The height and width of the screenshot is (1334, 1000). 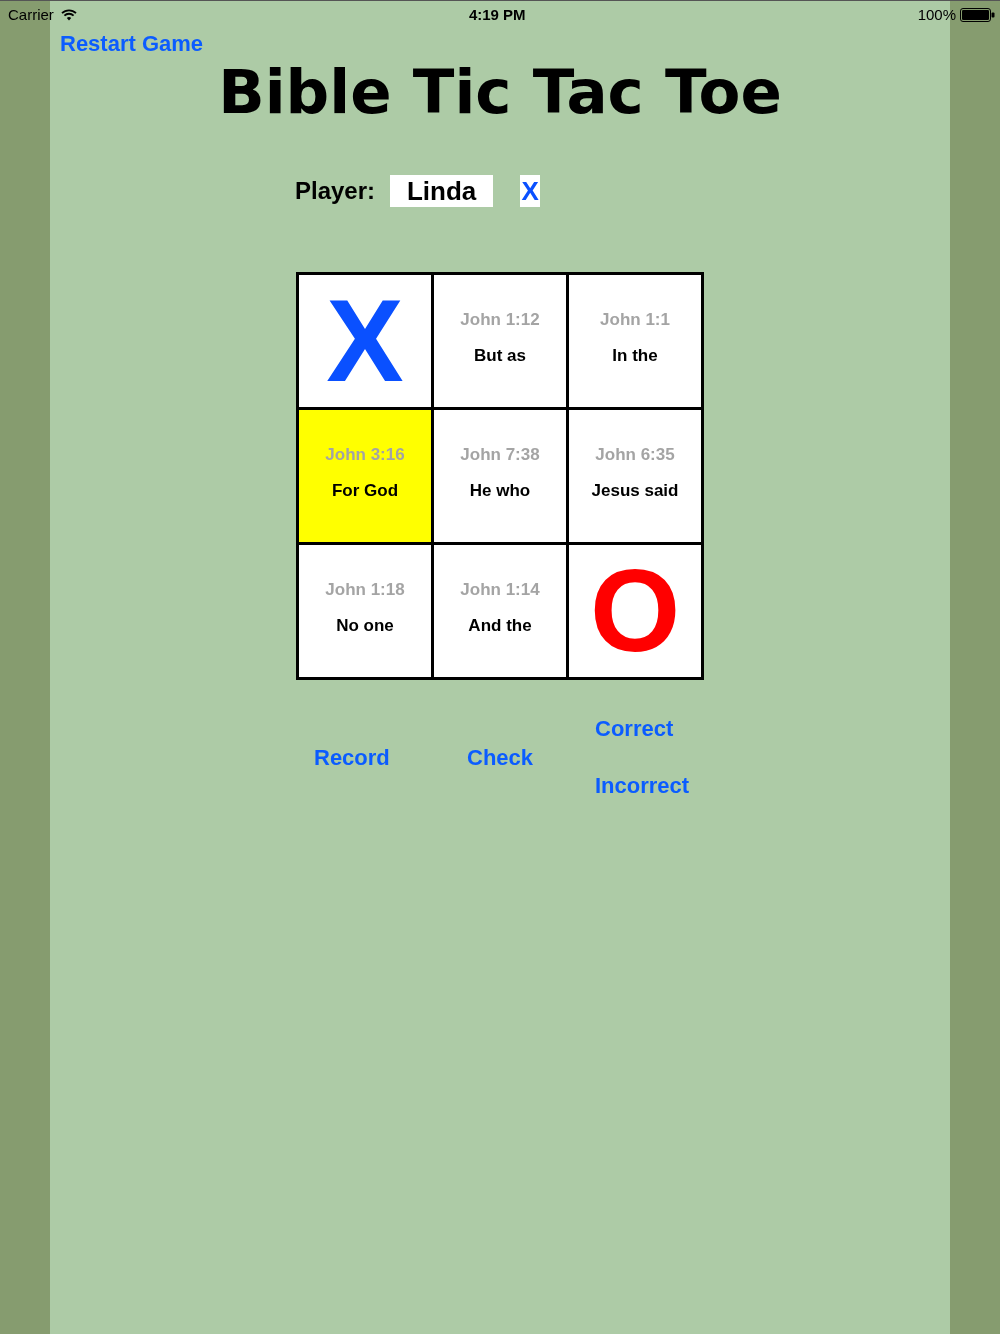 What do you see at coordinates (500, 320) in the screenshot?
I see `verse-reference: John 1:12` at bounding box center [500, 320].